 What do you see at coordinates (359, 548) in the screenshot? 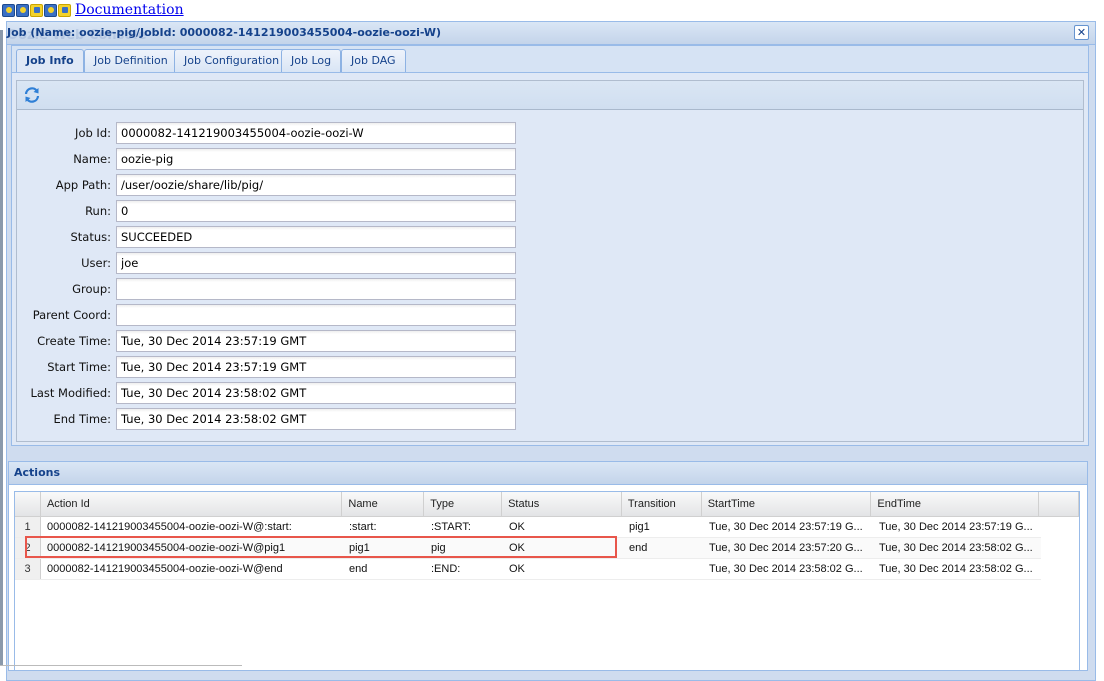
I see `name-cell: pig1` at bounding box center [359, 548].